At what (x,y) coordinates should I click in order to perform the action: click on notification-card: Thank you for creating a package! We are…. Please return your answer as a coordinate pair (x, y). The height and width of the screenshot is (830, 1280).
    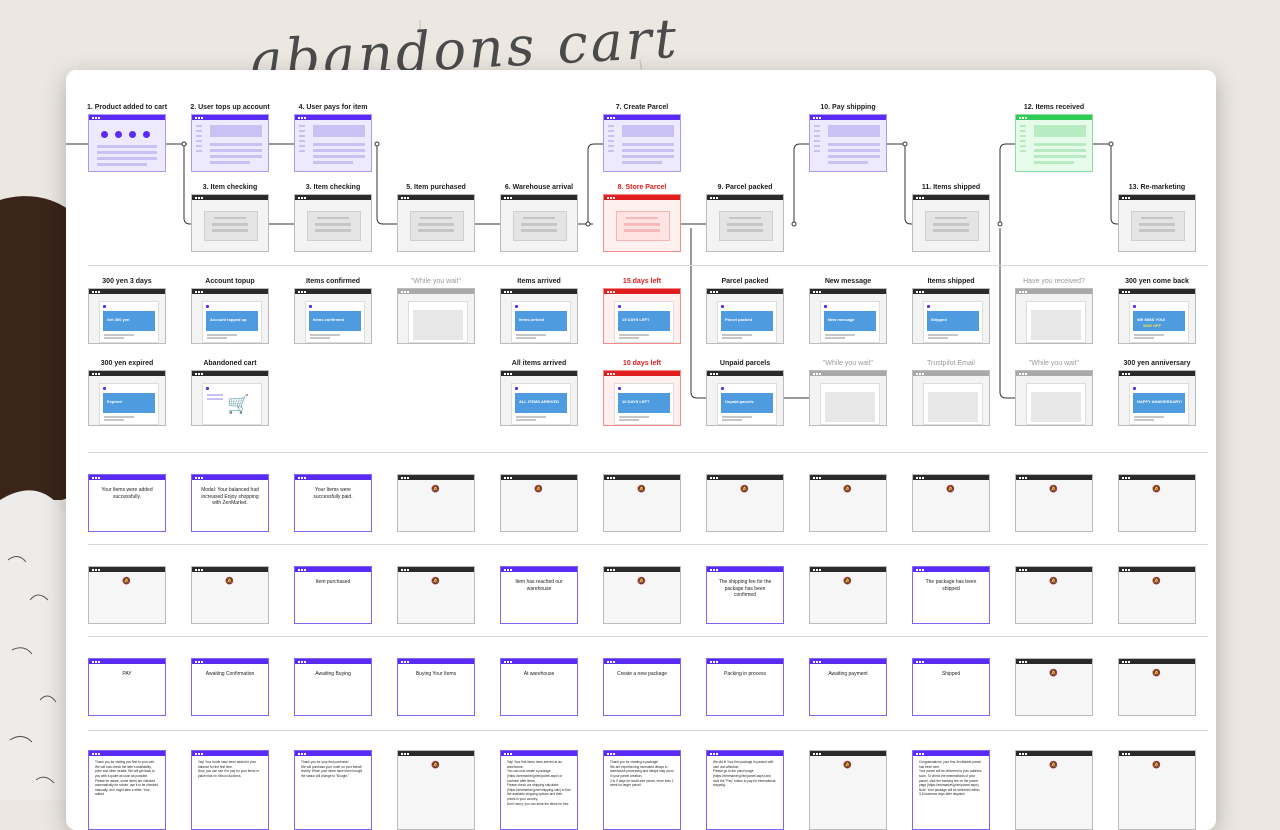
    Looking at the image, I should click on (642, 790).